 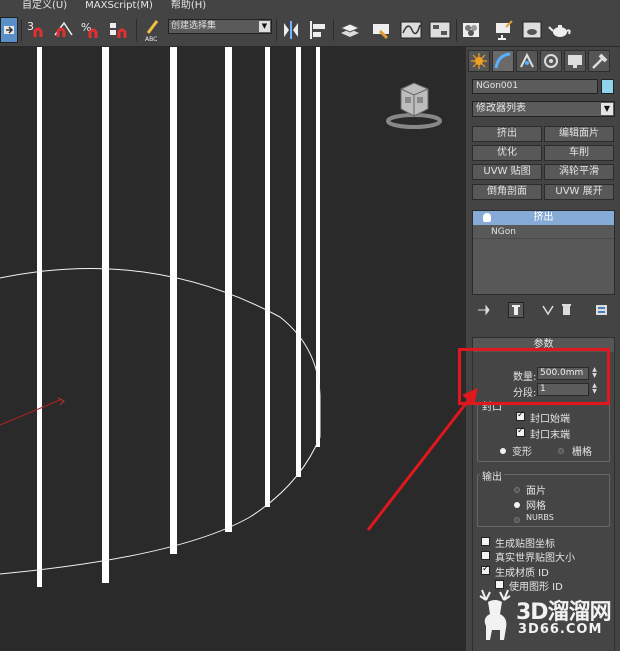 What do you see at coordinates (560, 629) in the screenshot?
I see `watermark-url: 3D66.COM` at bounding box center [560, 629].